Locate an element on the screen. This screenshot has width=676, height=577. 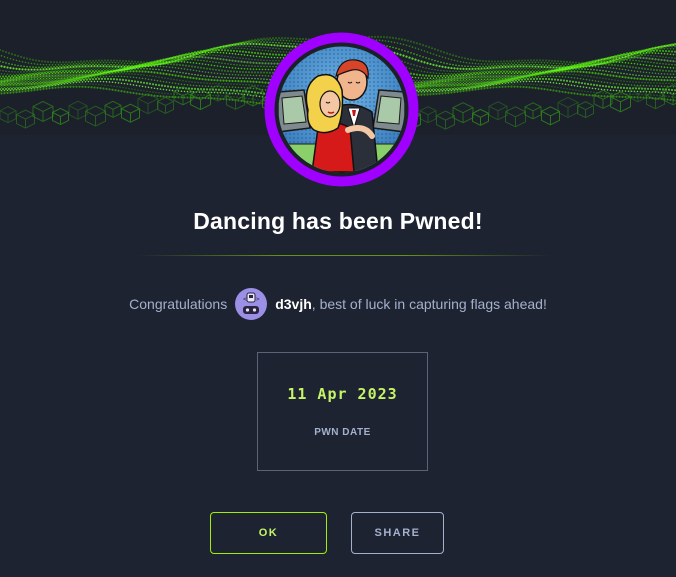
robot-avatar-icon: < > is located at coordinates (251, 304).